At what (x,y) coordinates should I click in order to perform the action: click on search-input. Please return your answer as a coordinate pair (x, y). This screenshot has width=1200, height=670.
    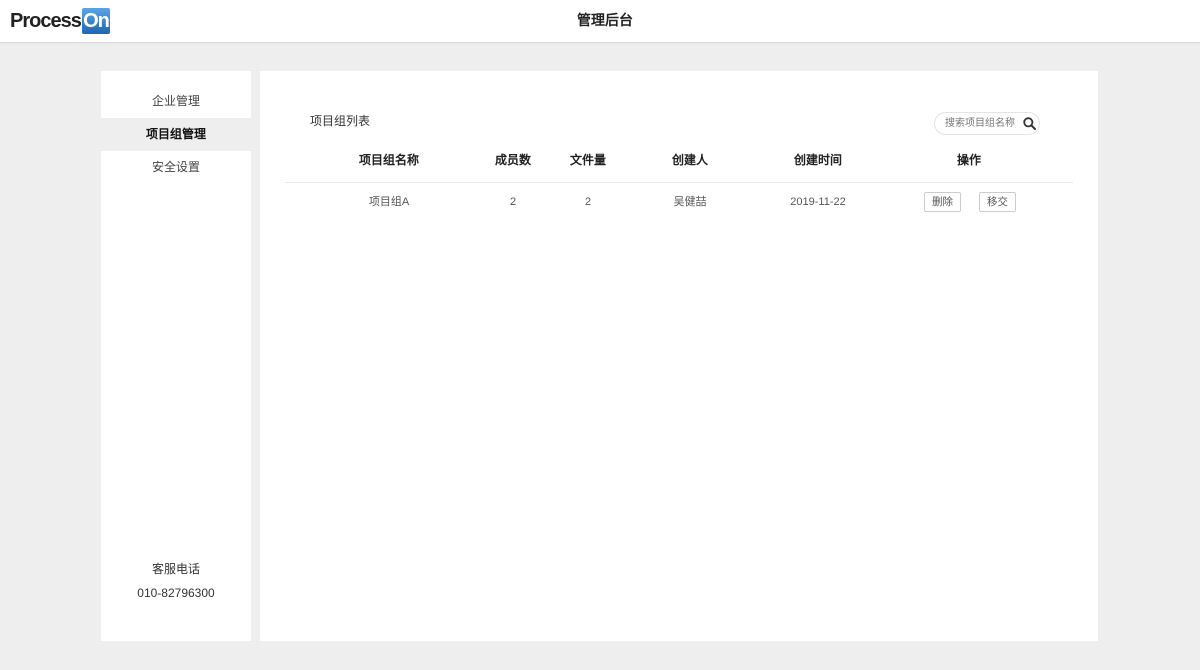
    Looking at the image, I should click on (983, 123).